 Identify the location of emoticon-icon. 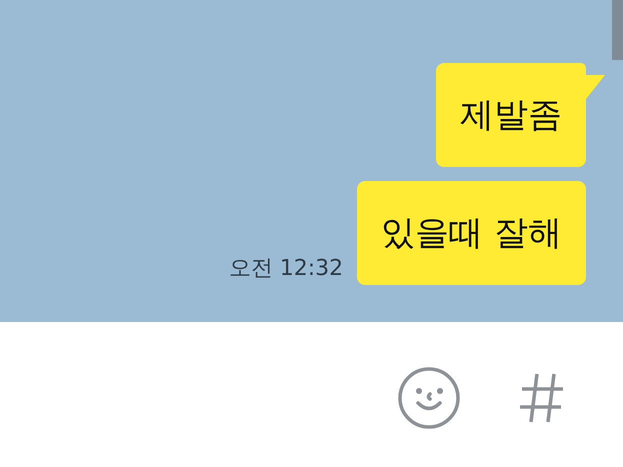
(429, 398).